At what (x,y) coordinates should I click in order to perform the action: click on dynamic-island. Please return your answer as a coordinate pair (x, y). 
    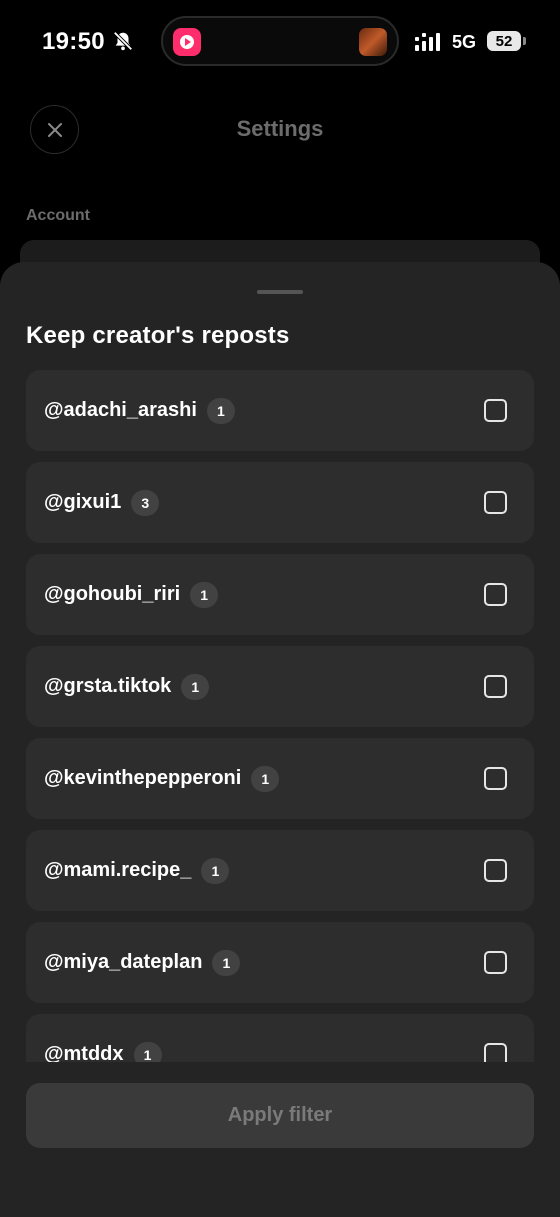
    Looking at the image, I should click on (280, 41).